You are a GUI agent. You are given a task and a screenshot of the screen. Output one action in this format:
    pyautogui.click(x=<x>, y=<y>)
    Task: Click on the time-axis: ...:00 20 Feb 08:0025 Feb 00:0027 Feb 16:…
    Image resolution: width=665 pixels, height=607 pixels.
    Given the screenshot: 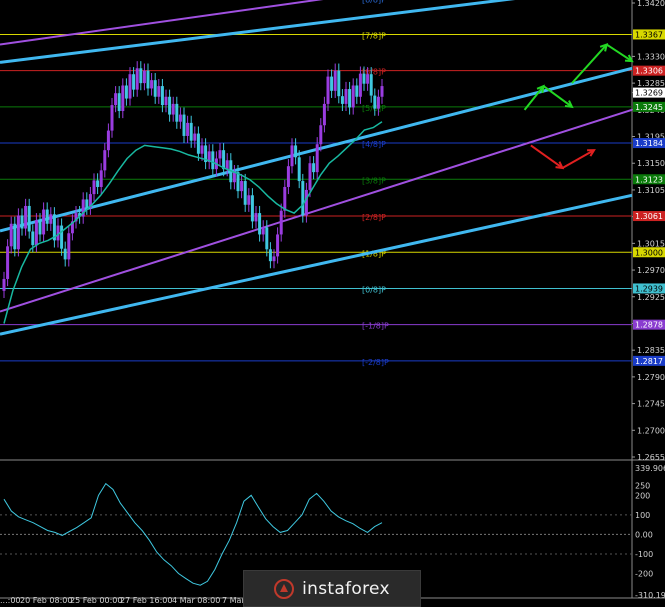 What is the action you would take?
    pyautogui.click(x=127, y=600)
    